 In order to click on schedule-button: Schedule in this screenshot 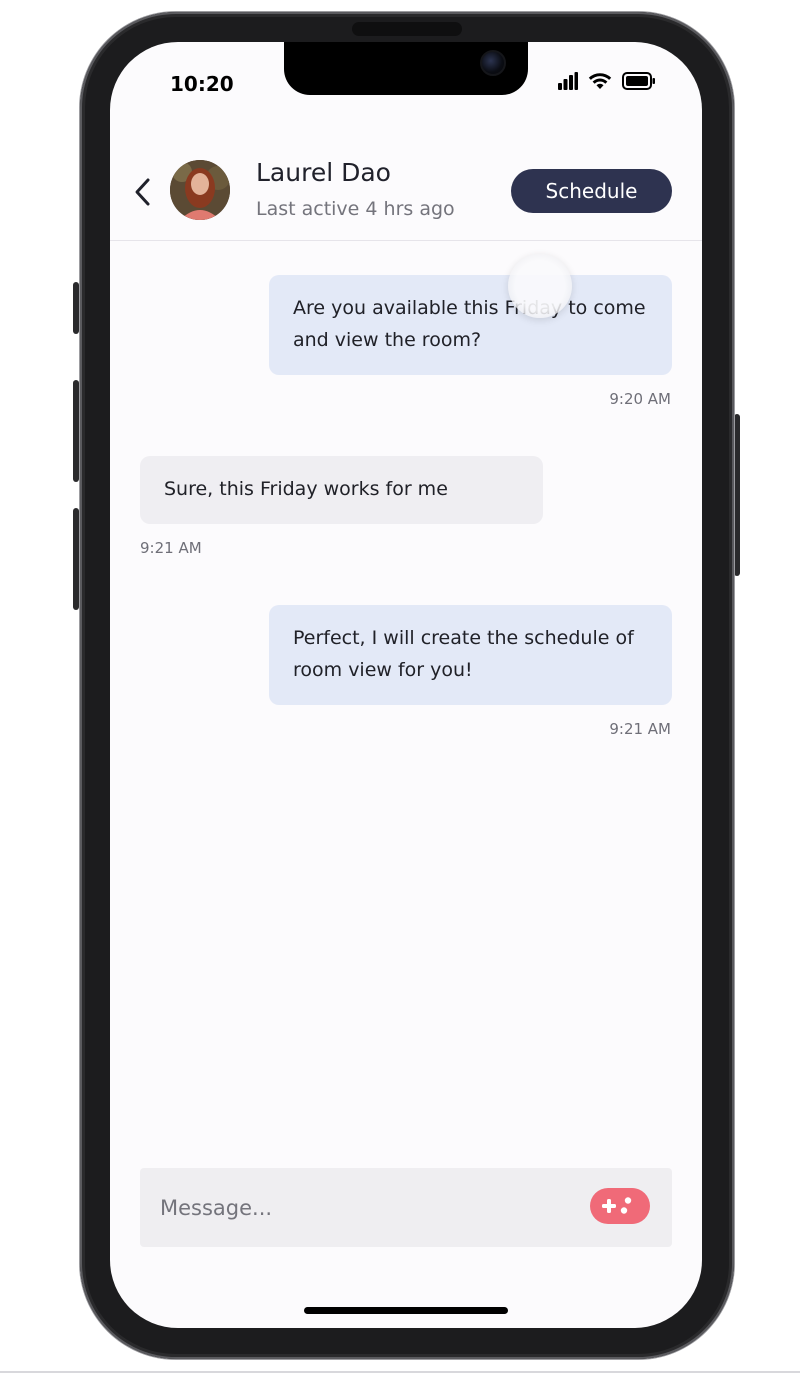, I will do `click(591, 191)`.